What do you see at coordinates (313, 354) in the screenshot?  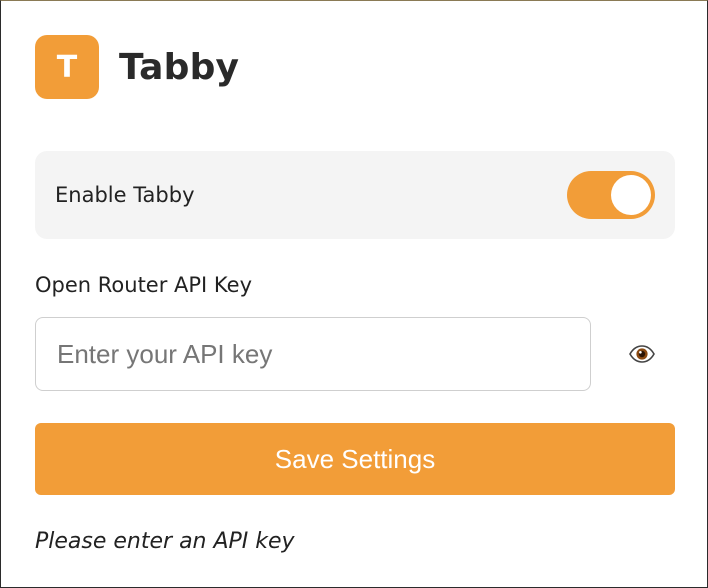 I see `api-key-input` at bounding box center [313, 354].